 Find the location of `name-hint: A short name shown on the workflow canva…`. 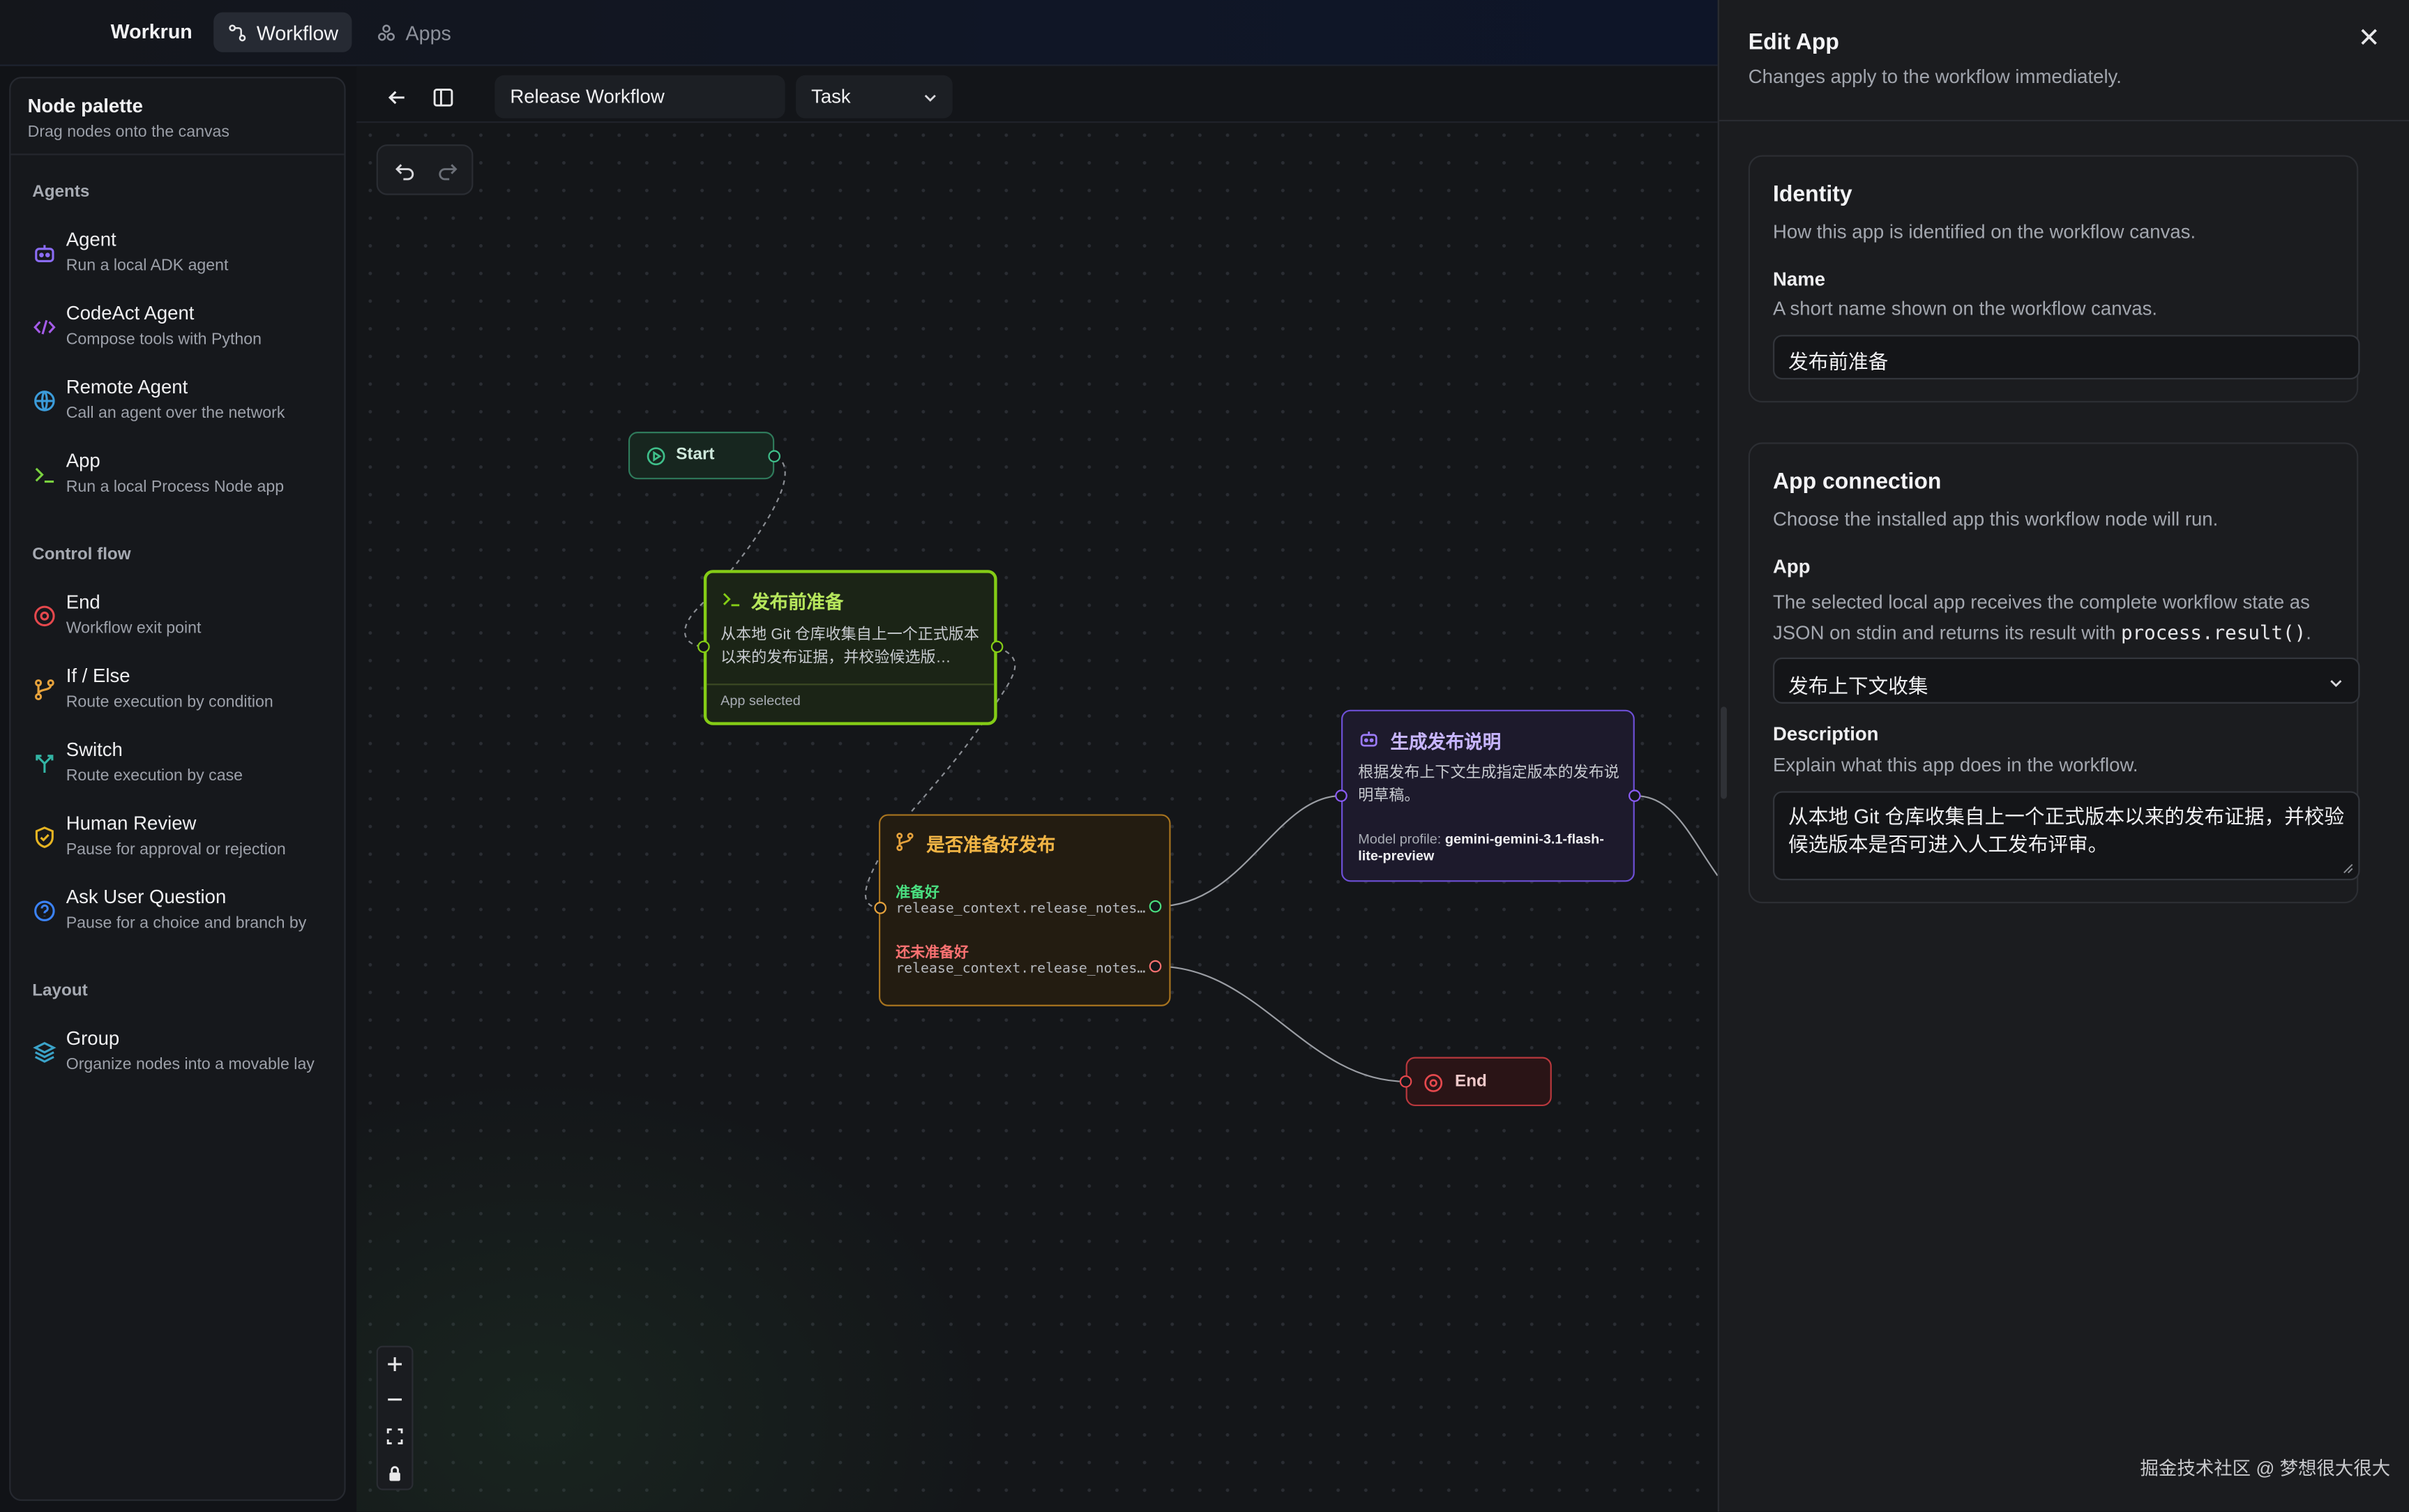

name-hint: A short name shown on the workflow canva… is located at coordinates (1965, 309).